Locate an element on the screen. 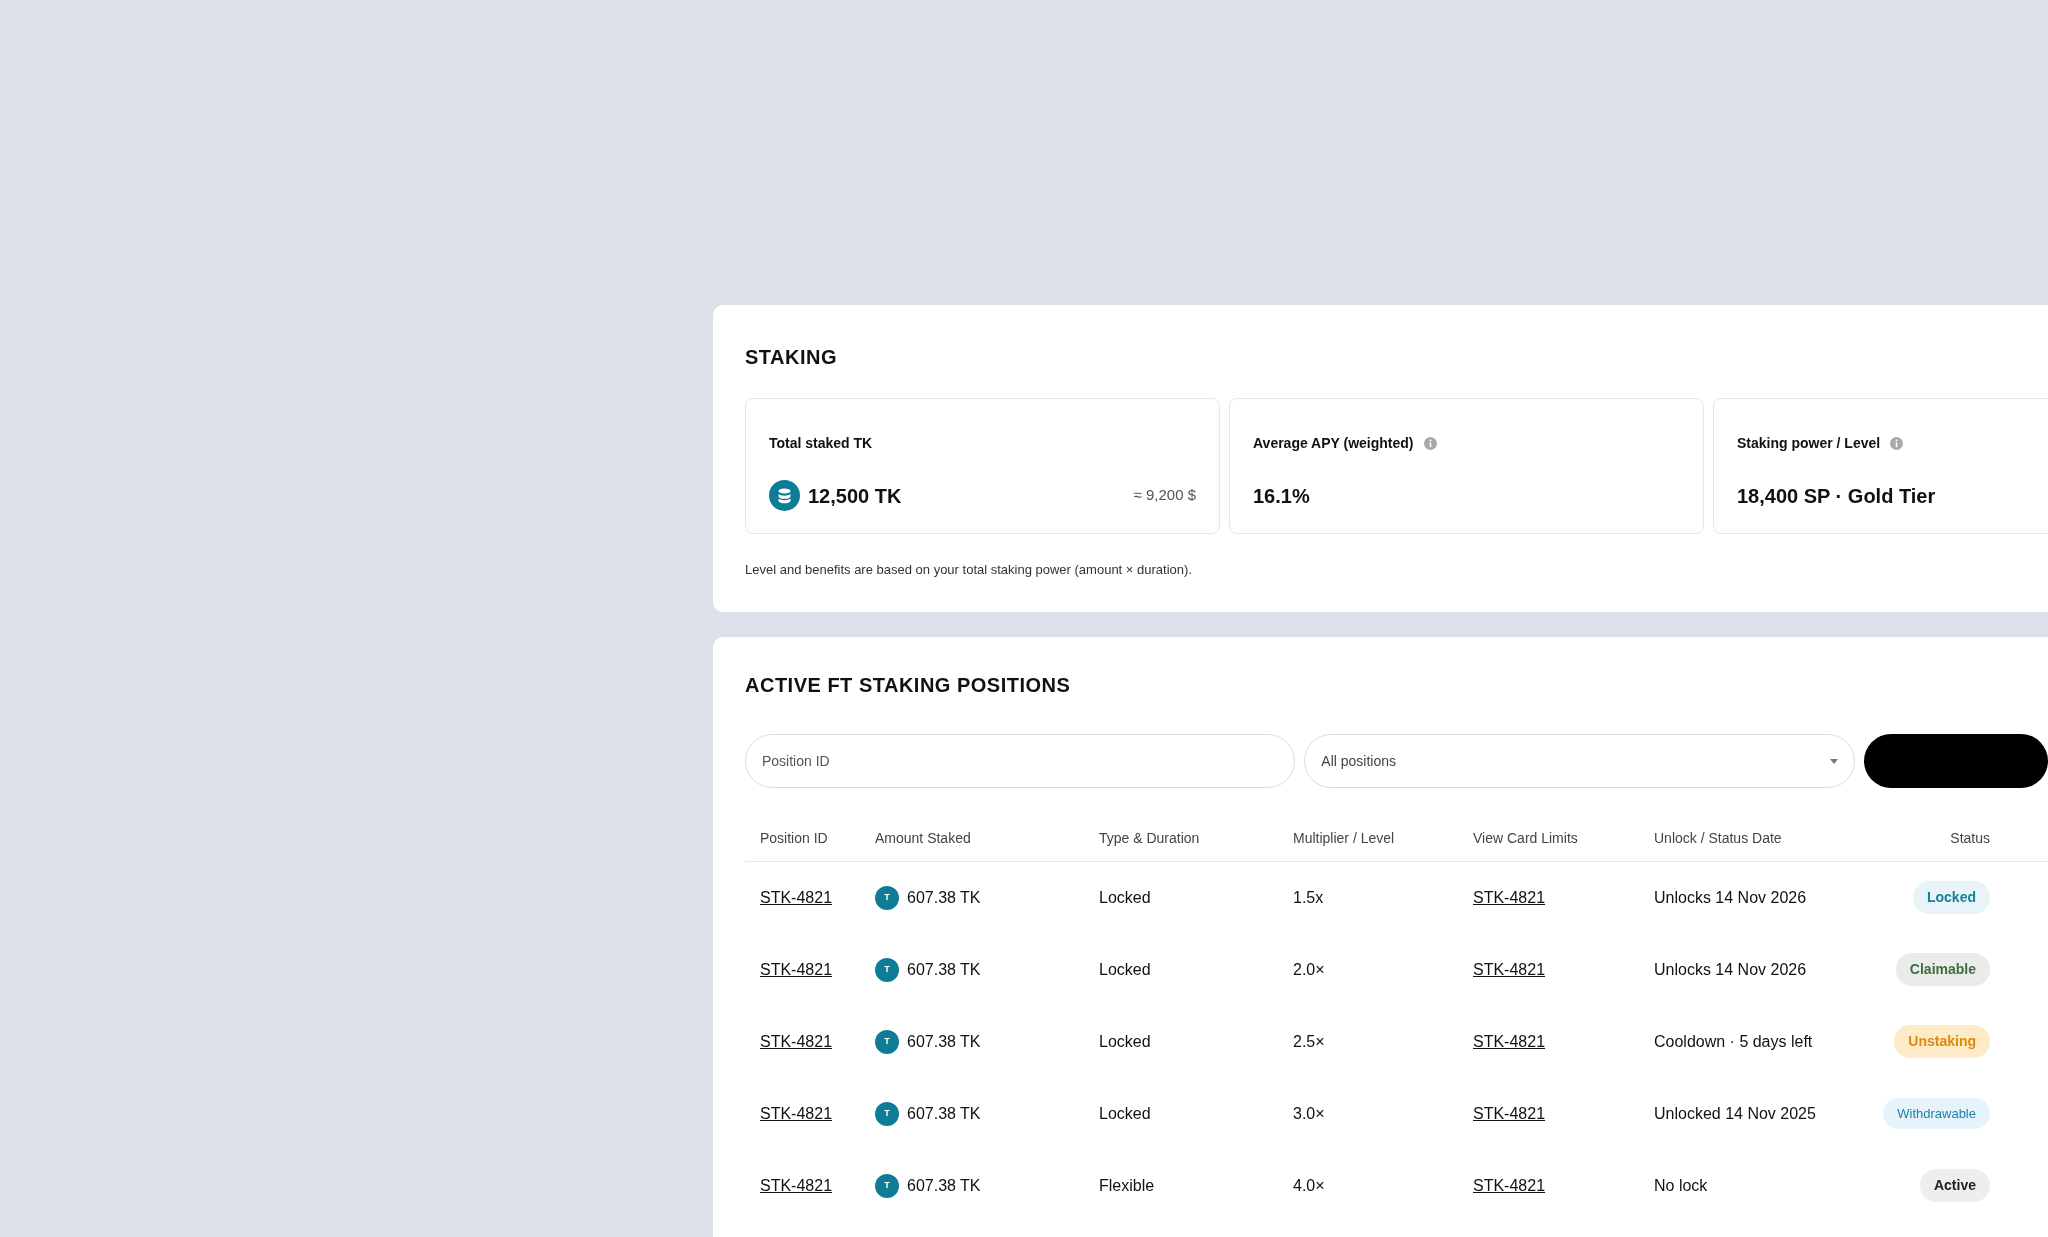  stat-label: Average APY (weighted) is located at coordinates (1333, 443).